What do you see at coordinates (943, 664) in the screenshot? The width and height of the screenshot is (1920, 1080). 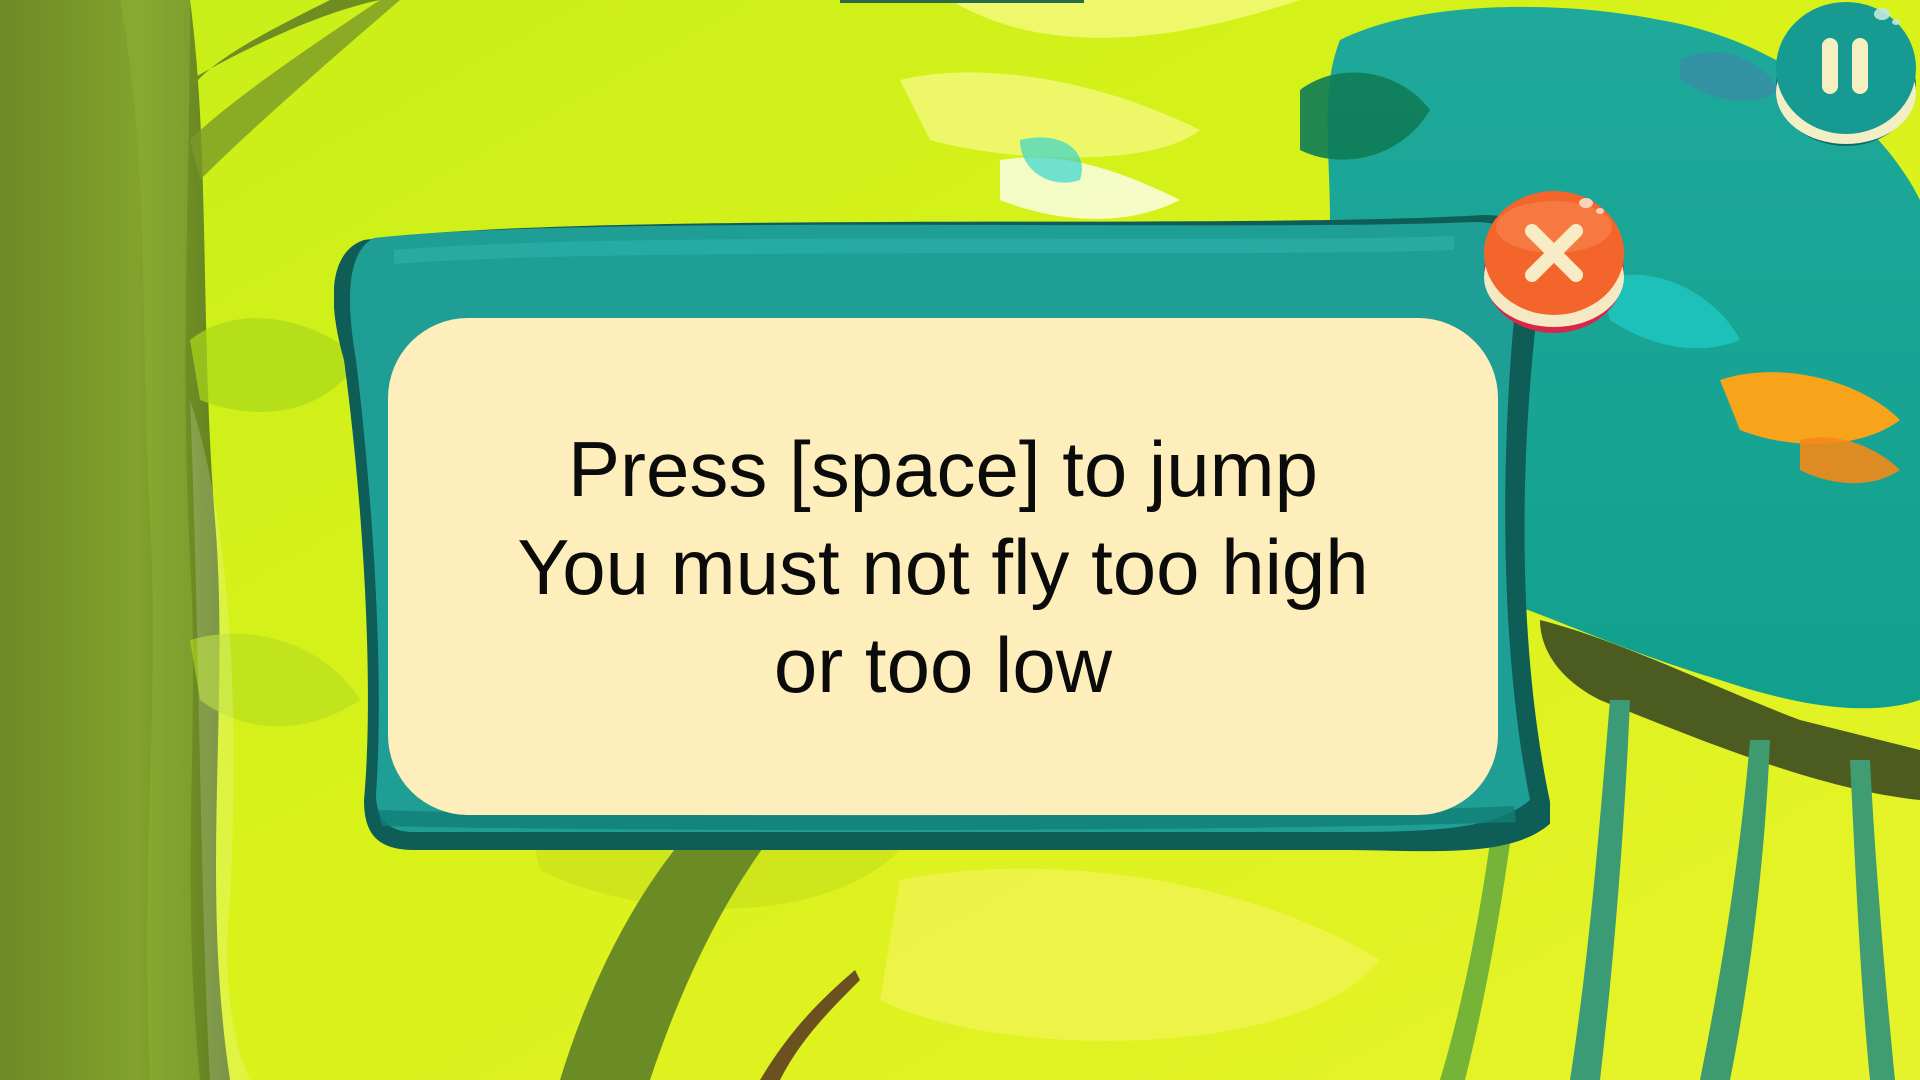 I see `instruction-line-3: or too low` at bounding box center [943, 664].